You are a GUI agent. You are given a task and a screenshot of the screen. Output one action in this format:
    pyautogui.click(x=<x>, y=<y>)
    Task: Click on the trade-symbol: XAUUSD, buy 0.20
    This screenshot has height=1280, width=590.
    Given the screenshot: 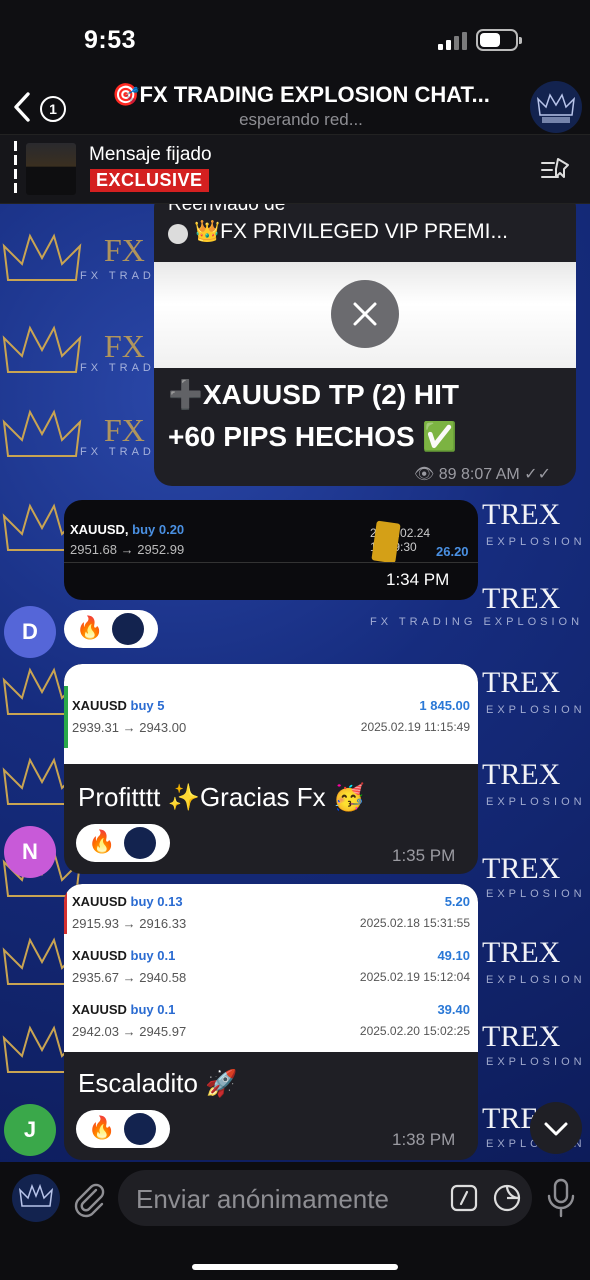 What is the action you would take?
    pyautogui.click(x=127, y=529)
    